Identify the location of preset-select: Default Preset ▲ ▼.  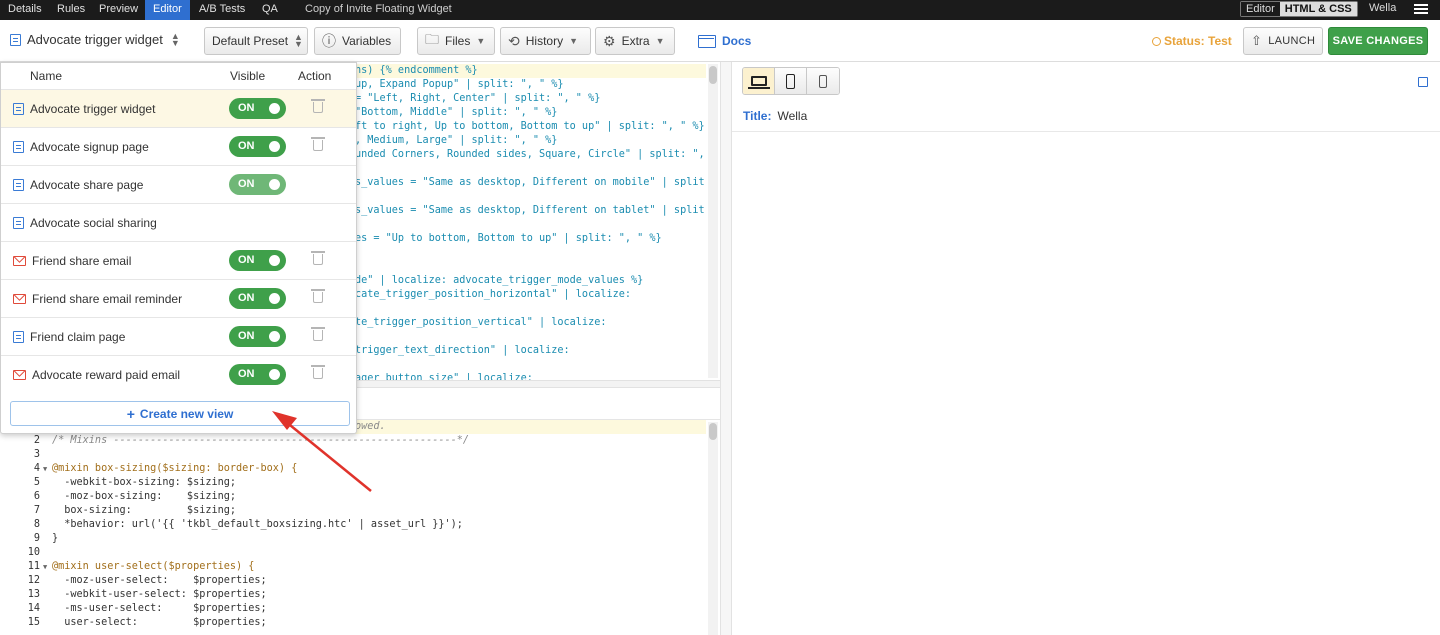
(256, 41).